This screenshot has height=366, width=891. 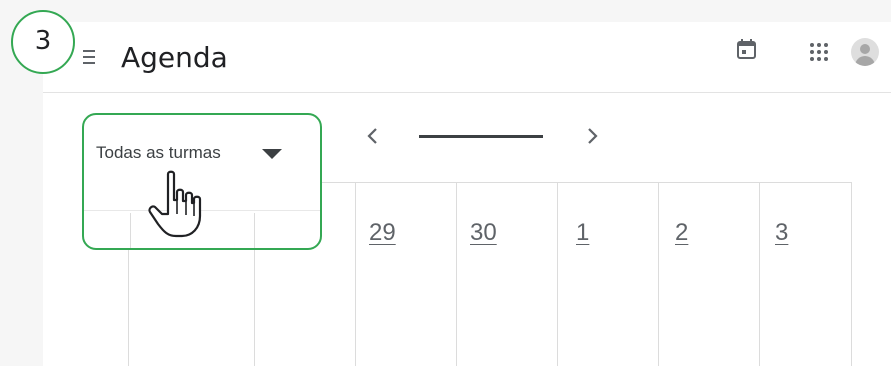 What do you see at coordinates (175, 204) in the screenshot?
I see `hand-pointer-icon` at bounding box center [175, 204].